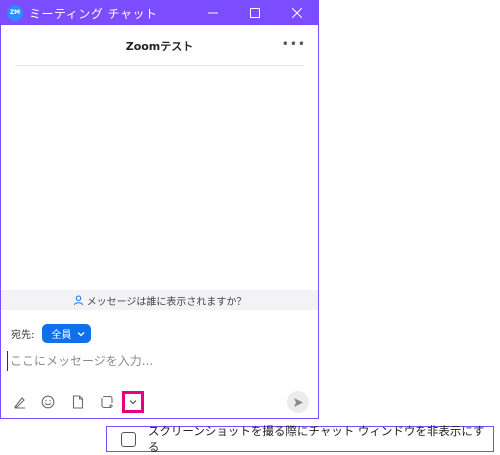 The height and width of the screenshot is (455, 500). What do you see at coordinates (48, 402) in the screenshot?
I see `emoji-icon` at bounding box center [48, 402].